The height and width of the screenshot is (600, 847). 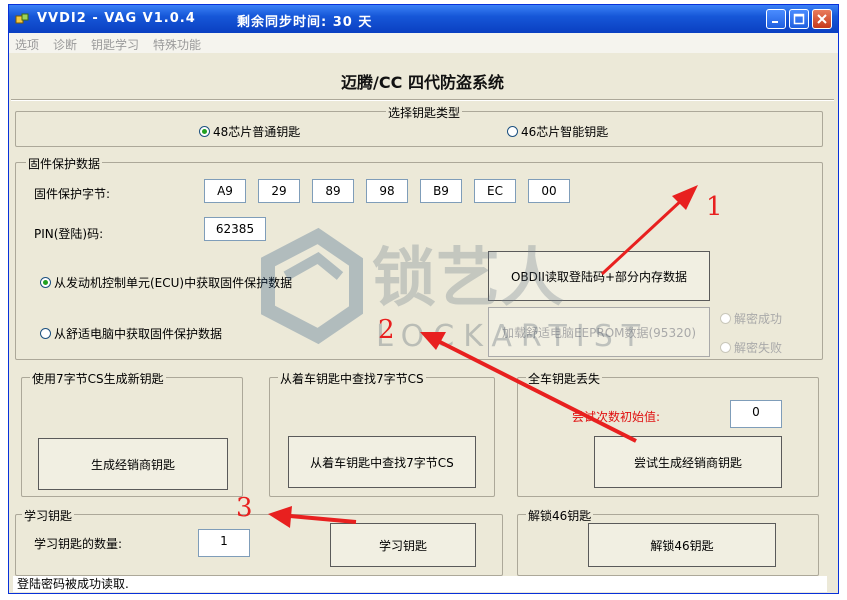 What do you see at coordinates (386, 330) in the screenshot?
I see `annotation-number-2: 2` at bounding box center [386, 330].